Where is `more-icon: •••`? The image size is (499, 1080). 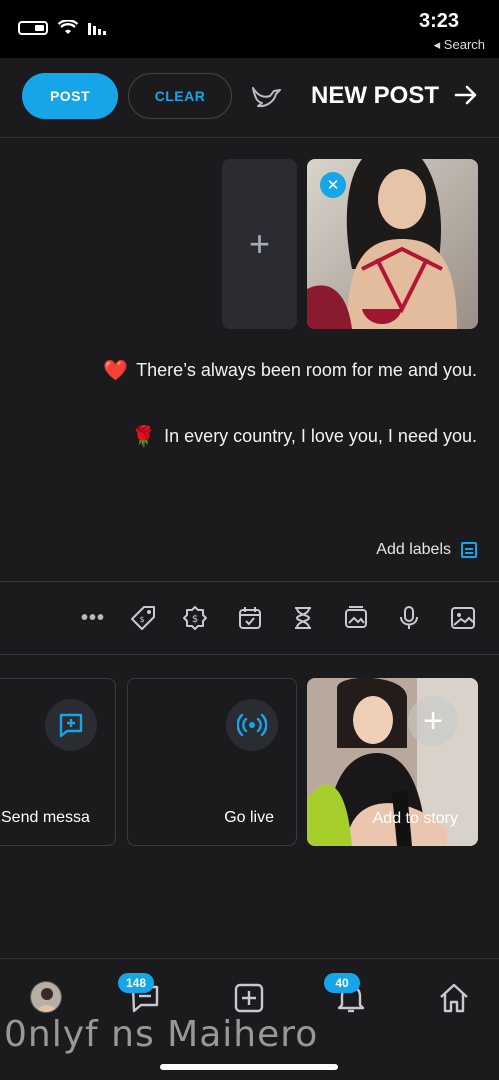
more-icon: ••• is located at coordinates (93, 618).